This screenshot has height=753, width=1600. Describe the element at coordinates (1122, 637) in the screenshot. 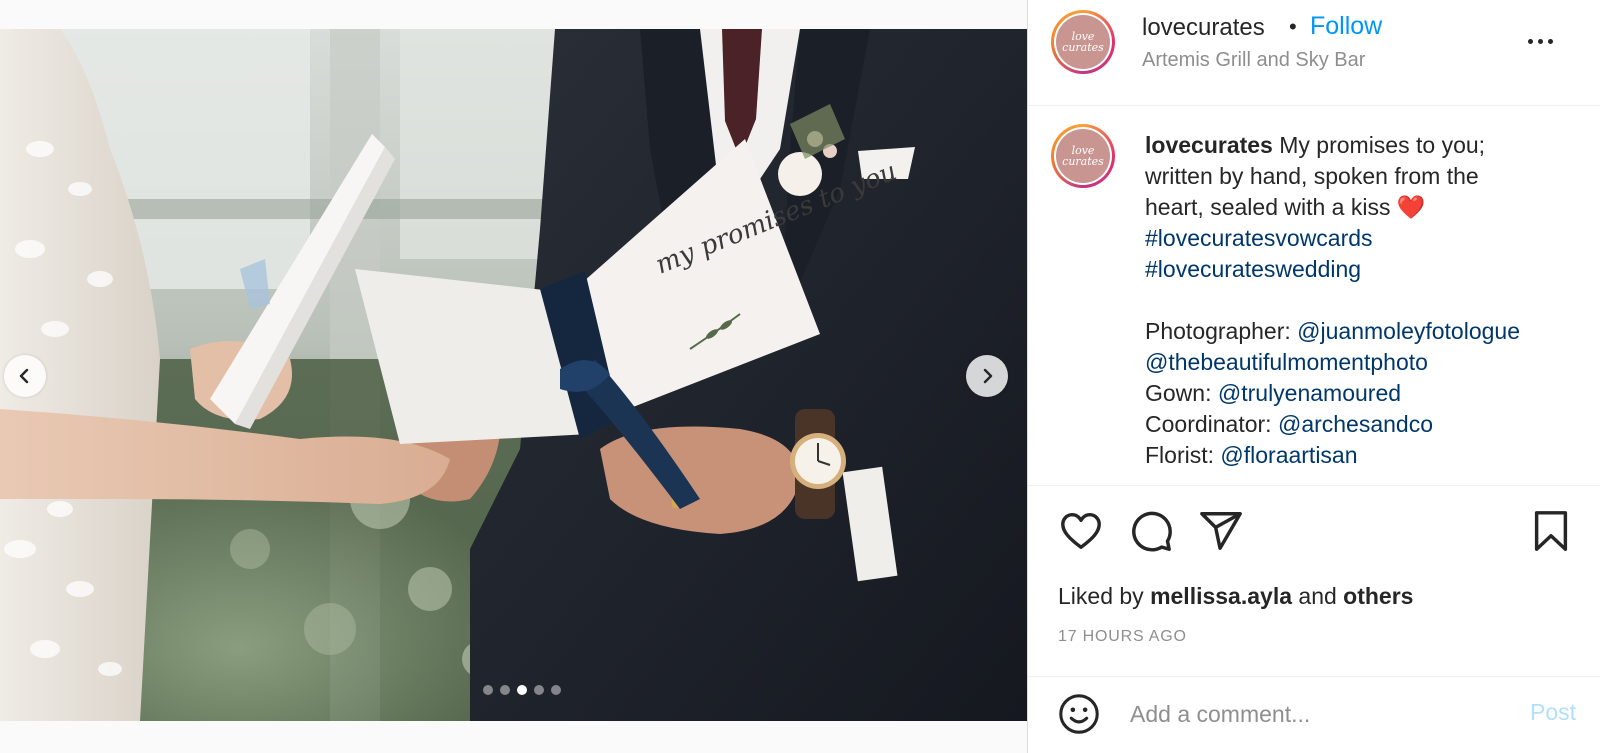

I see `post-timestamp: 17 HOURS AGO` at that location.